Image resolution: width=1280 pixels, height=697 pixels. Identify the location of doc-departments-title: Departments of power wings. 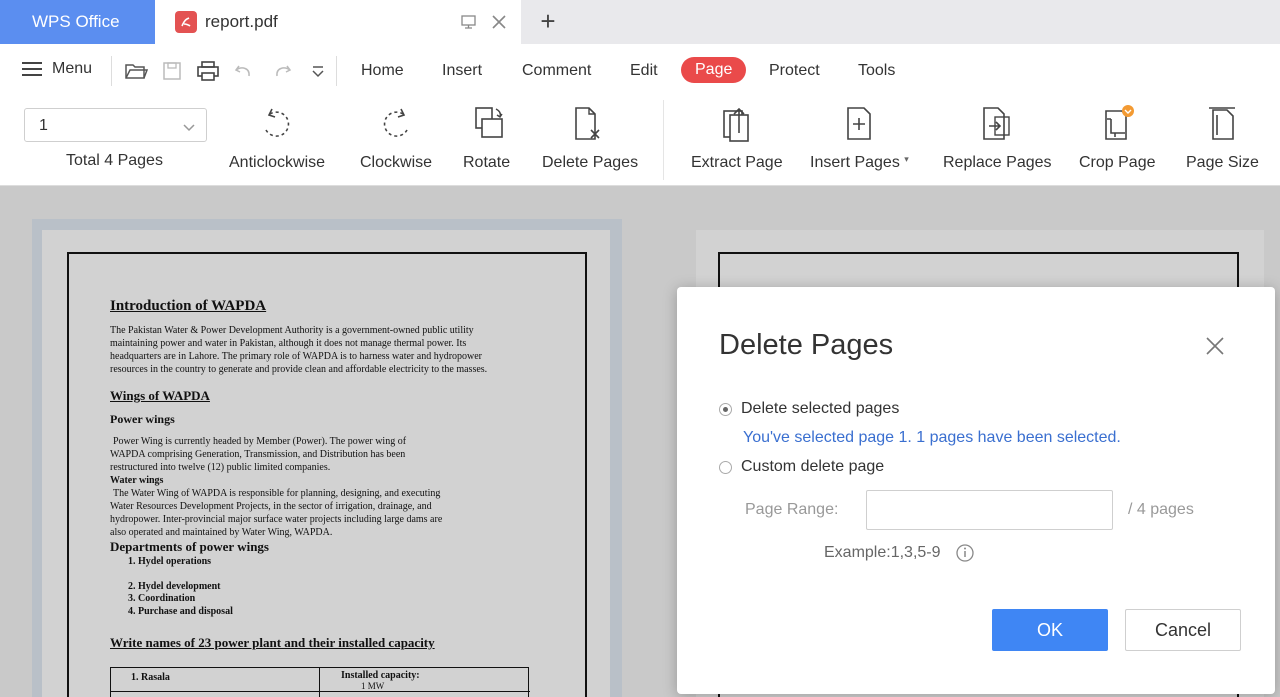
(189, 546).